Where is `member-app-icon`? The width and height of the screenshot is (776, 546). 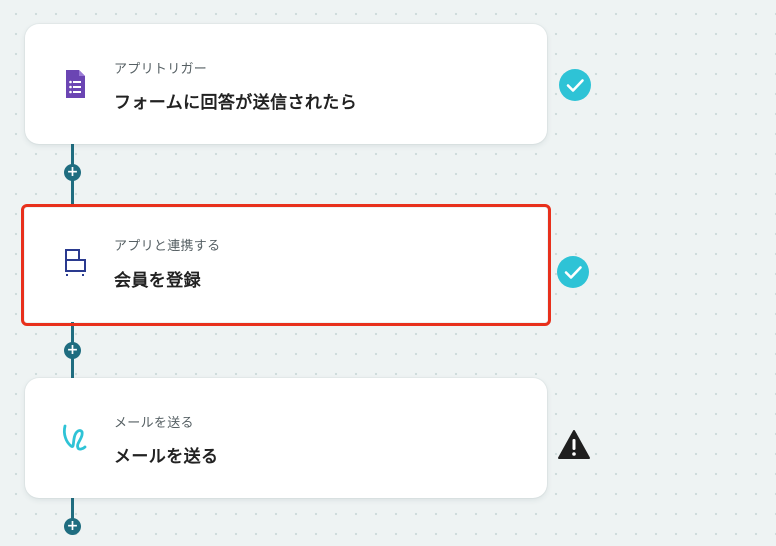 member-app-icon is located at coordinates (75, 262).